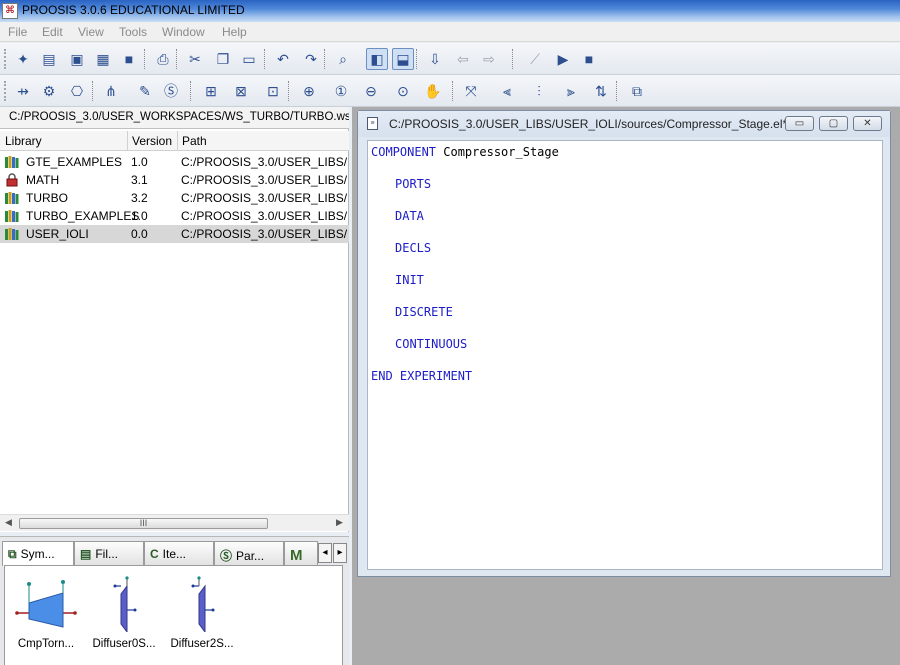 This screenshot has height=665, width=900. I want to click on edit-icon: ✎, so click(145, 91).